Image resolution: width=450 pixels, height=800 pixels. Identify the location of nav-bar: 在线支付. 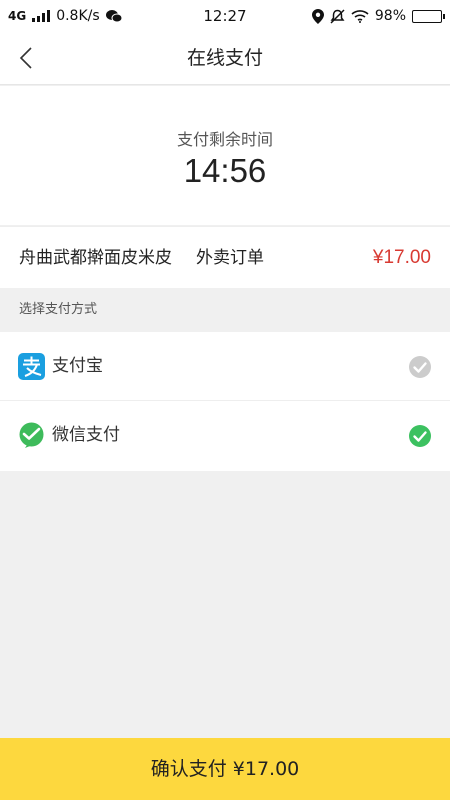
(225, 58).